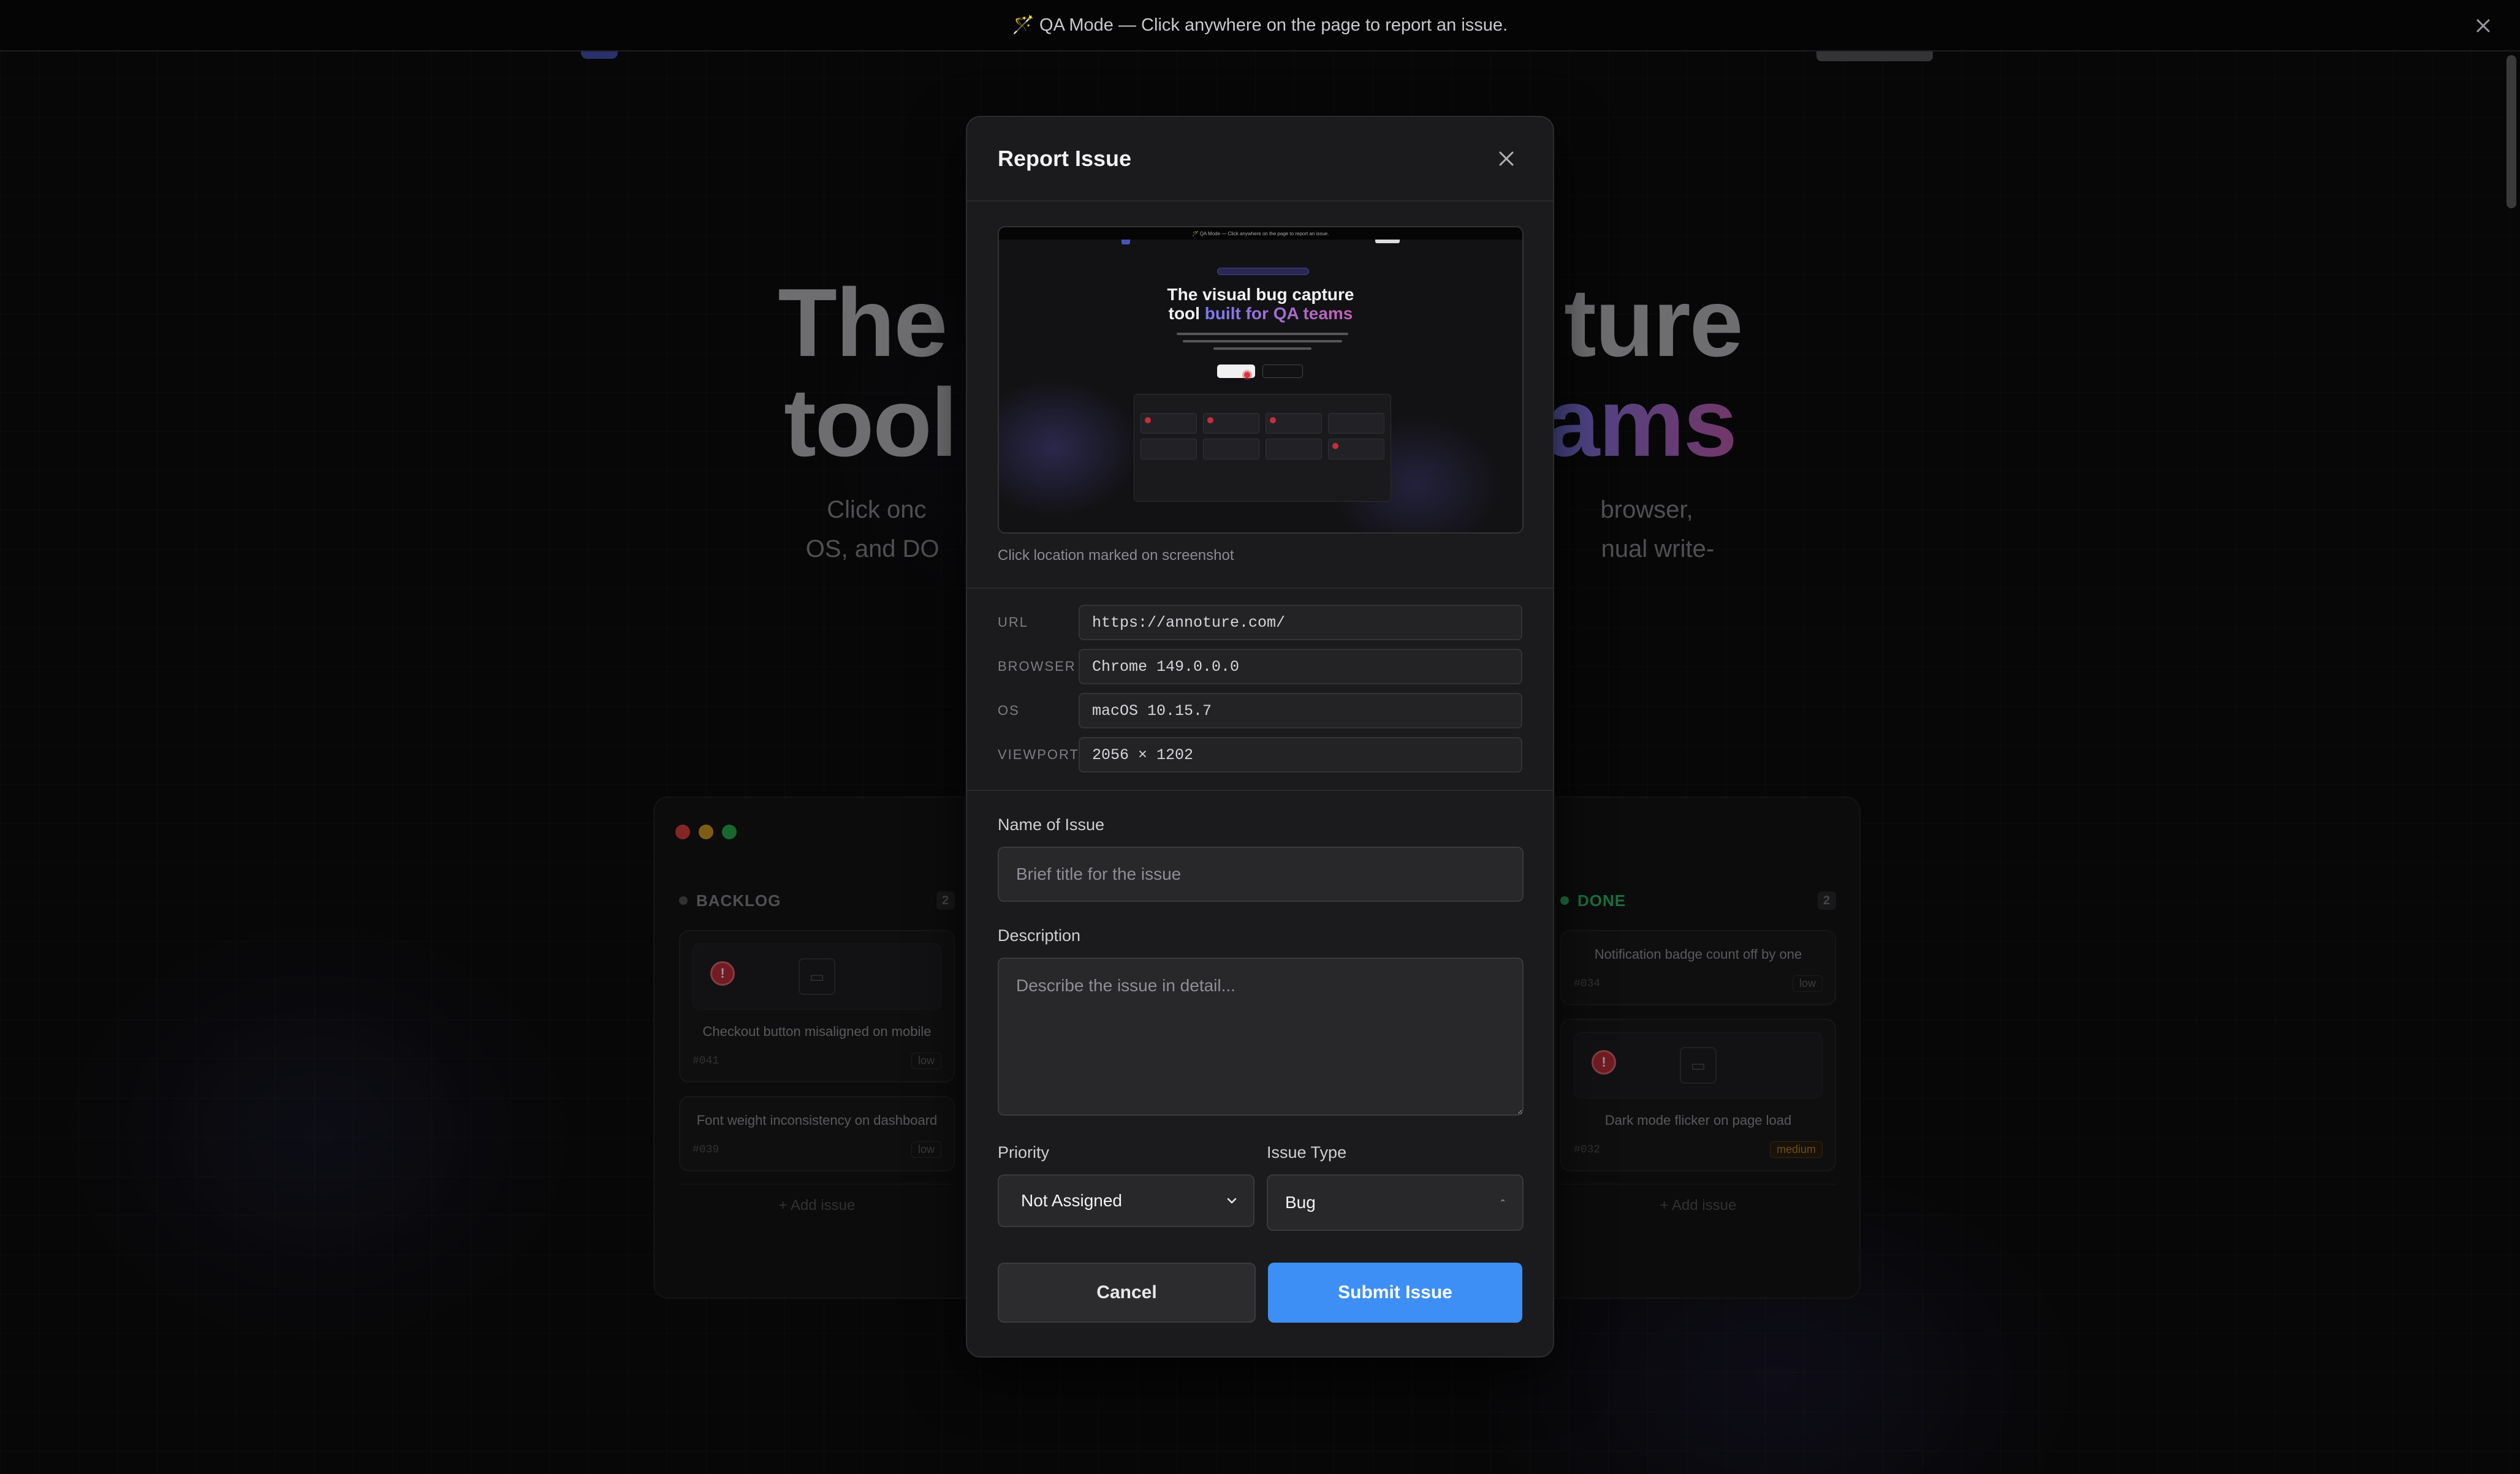  Describe the element at coordinates (1038, 754) in the screenshot. I see `meta-label: VIEWPORT` at that location.